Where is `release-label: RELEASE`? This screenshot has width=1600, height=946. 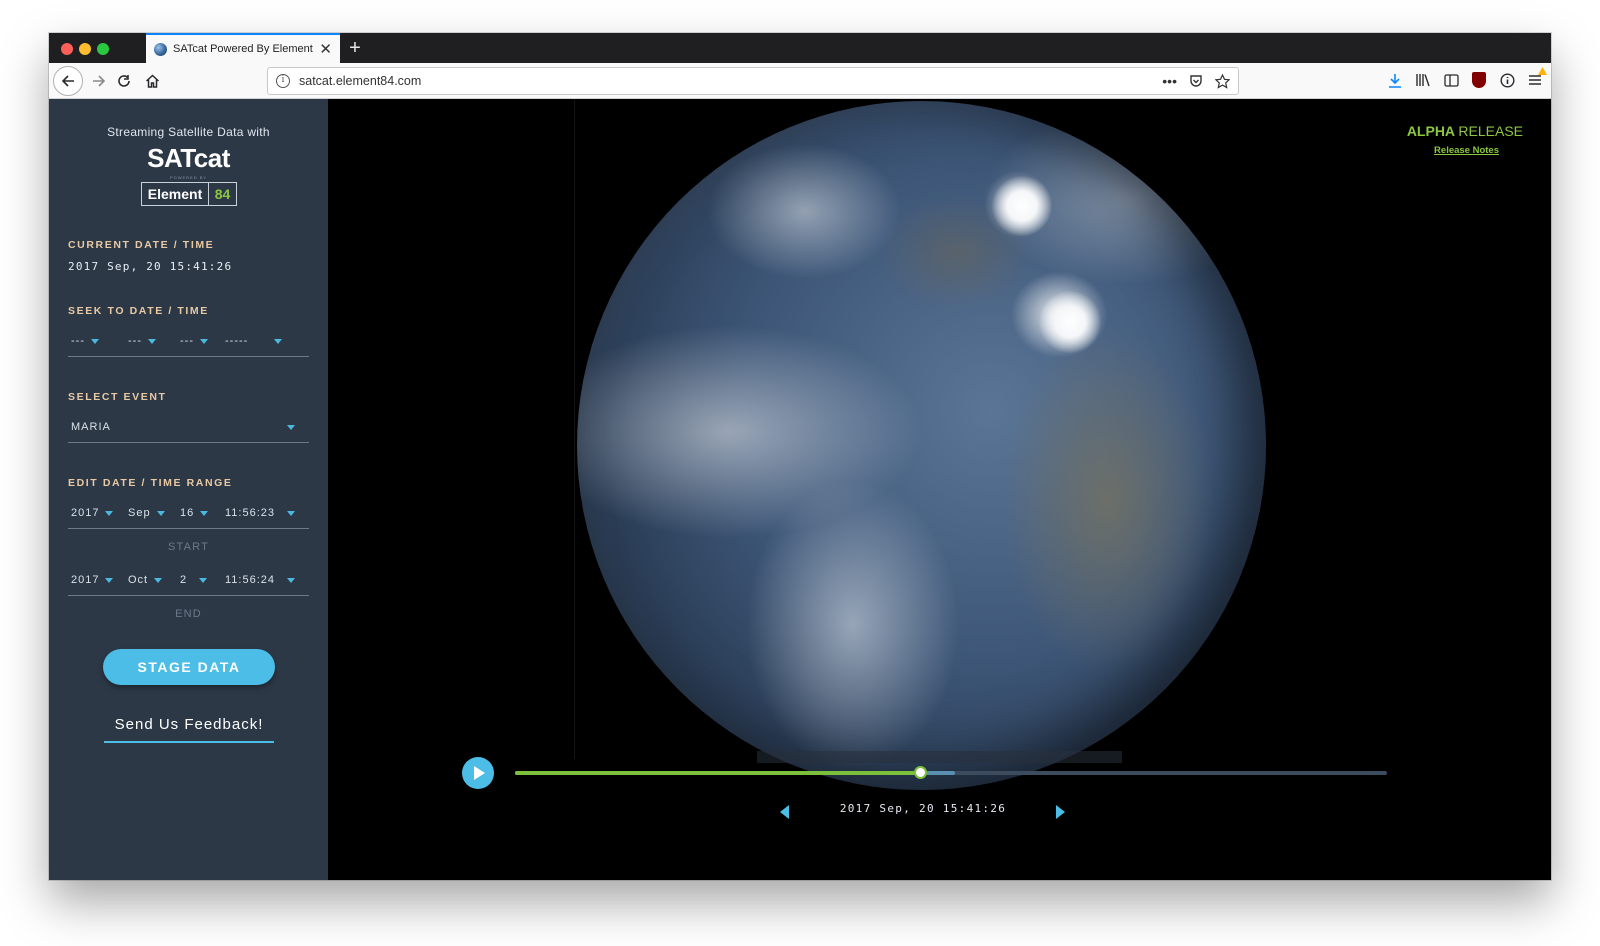
release-label: RELEASE is located at coordinates (1490, 131).